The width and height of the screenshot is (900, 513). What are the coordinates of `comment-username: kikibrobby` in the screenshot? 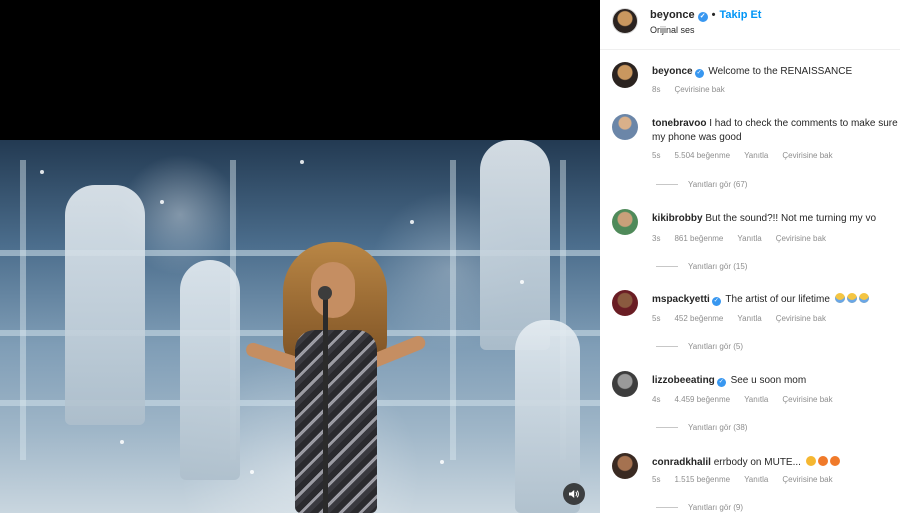 It's located at (677, 218).